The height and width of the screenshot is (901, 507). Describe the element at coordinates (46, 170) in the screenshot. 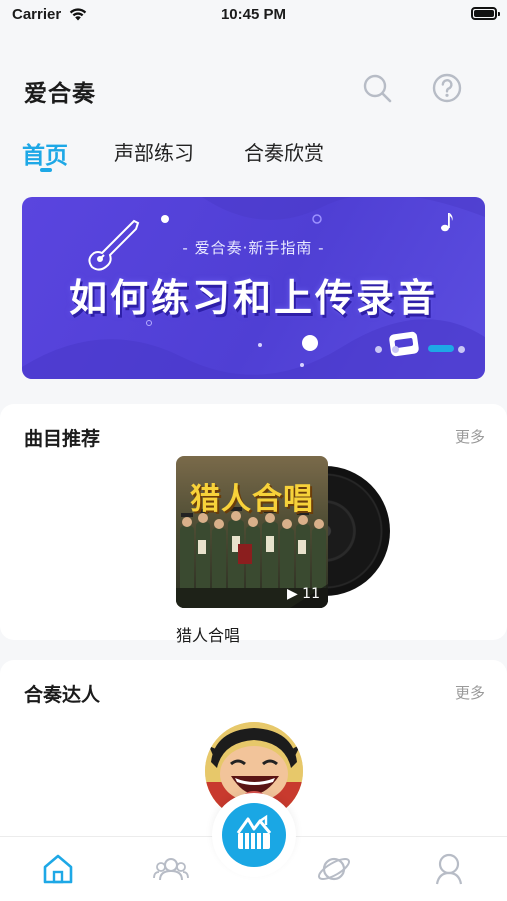

I see `tab-active-indicator` at that location.